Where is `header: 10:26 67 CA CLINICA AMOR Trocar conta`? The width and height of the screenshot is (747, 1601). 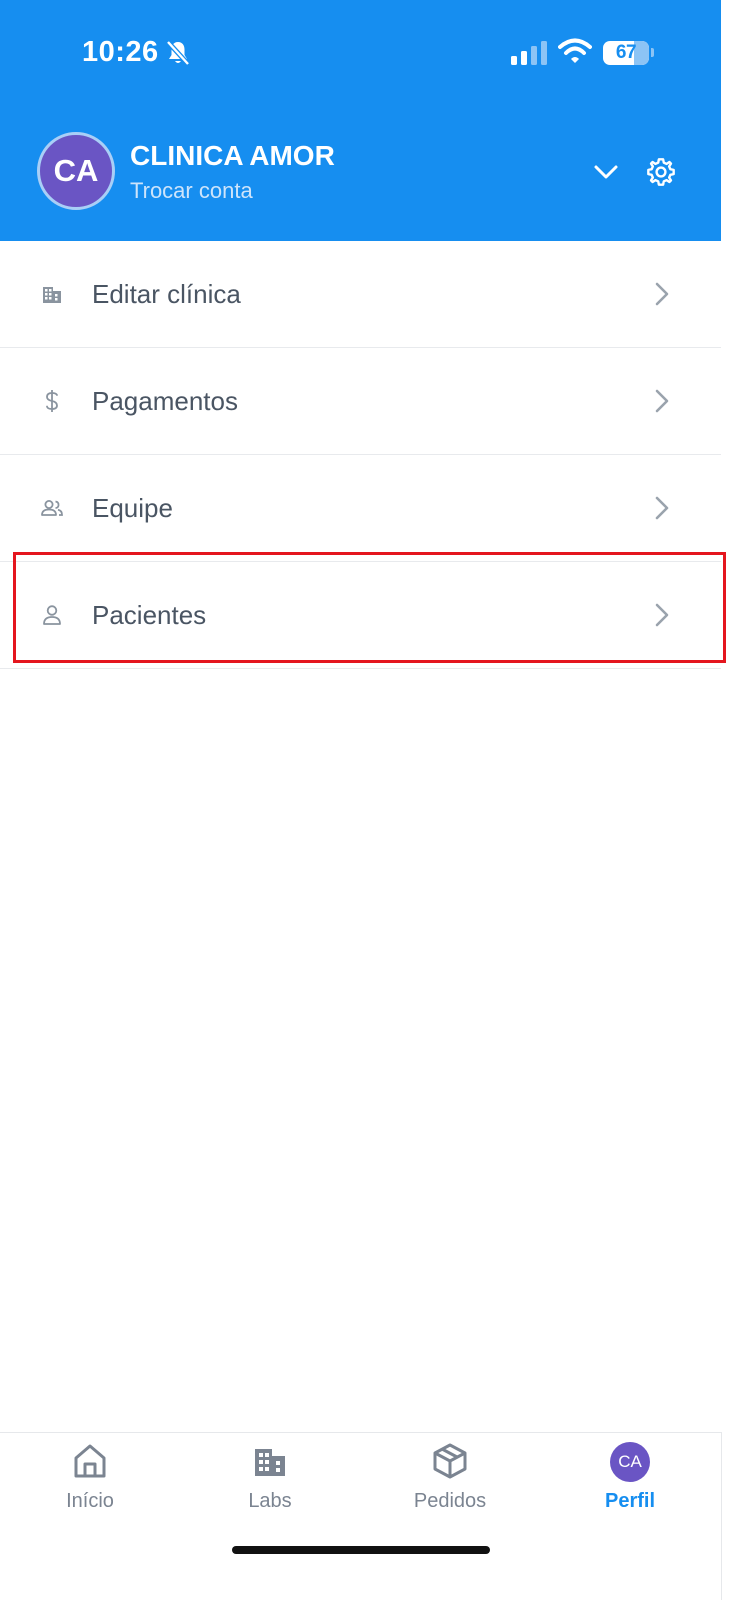 header: 10:26 67 CA CLINICA AMOR Trocar conta is located at coordinates (360, 120).